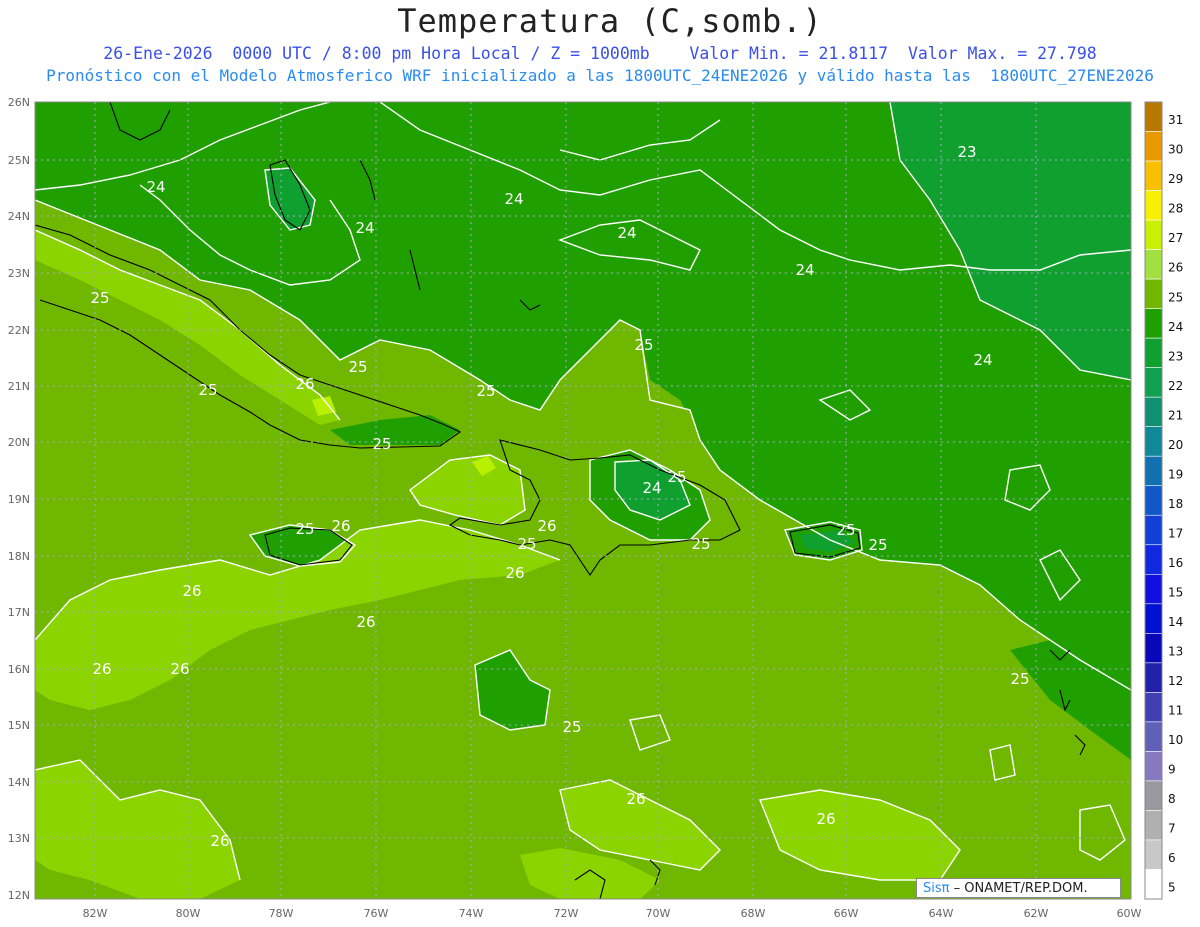  Describe the element at coordinates (1175, 740) in the screenshot. I see `colorbar-label: 10` at that location.